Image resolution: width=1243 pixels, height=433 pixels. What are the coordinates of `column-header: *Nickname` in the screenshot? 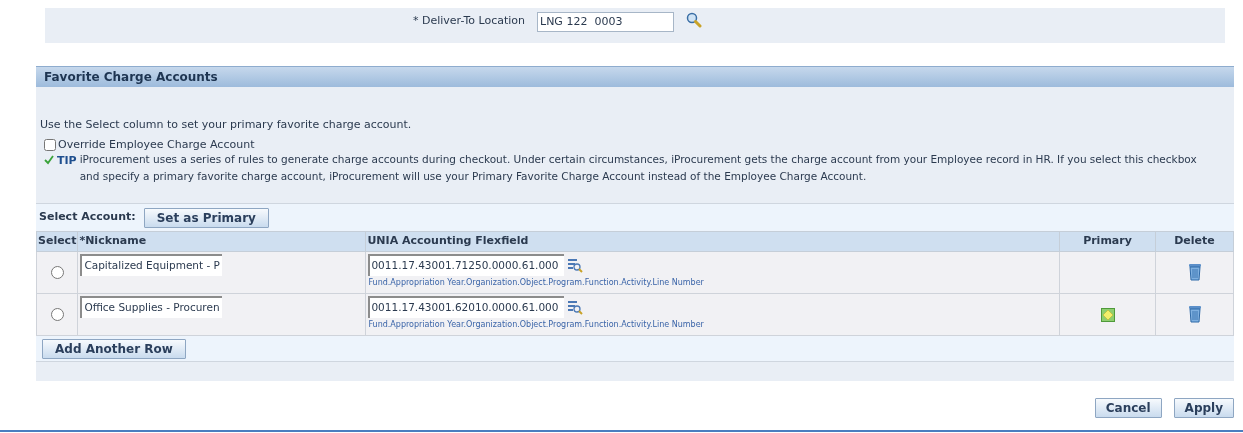 It's located at (221, 241).